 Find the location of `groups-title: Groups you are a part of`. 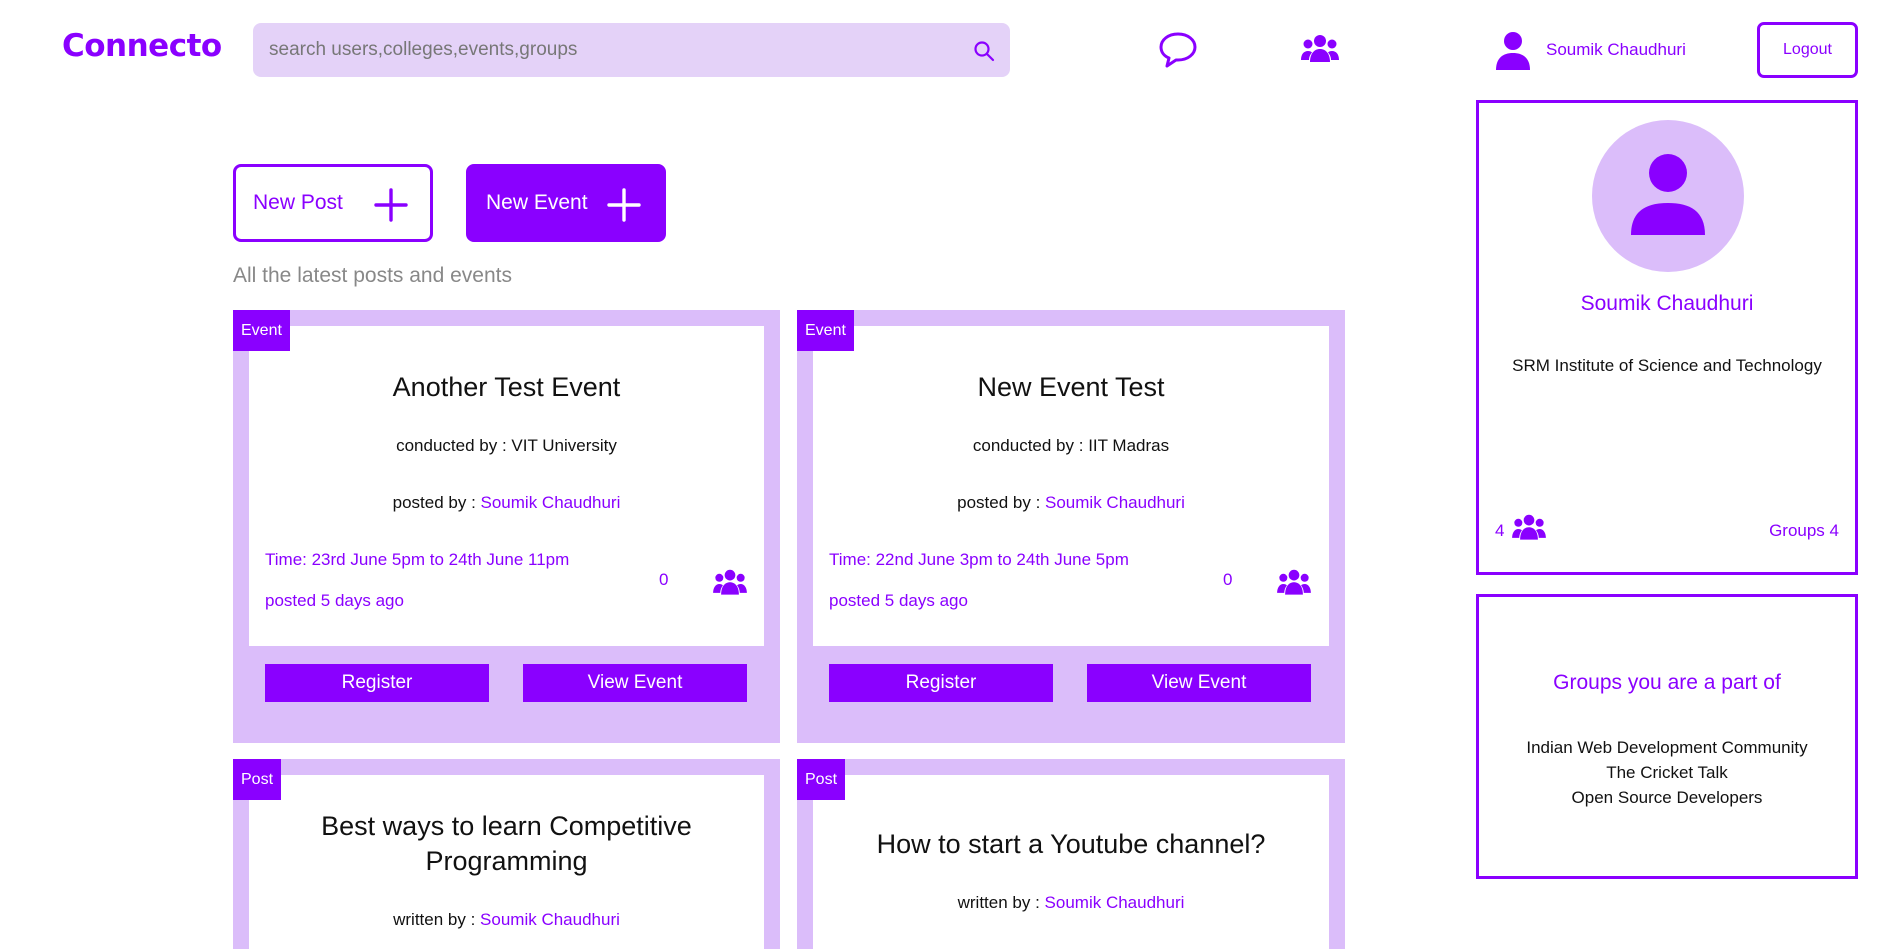

groups-title: Groups you are a part of is located at coordinates (1667, 682).